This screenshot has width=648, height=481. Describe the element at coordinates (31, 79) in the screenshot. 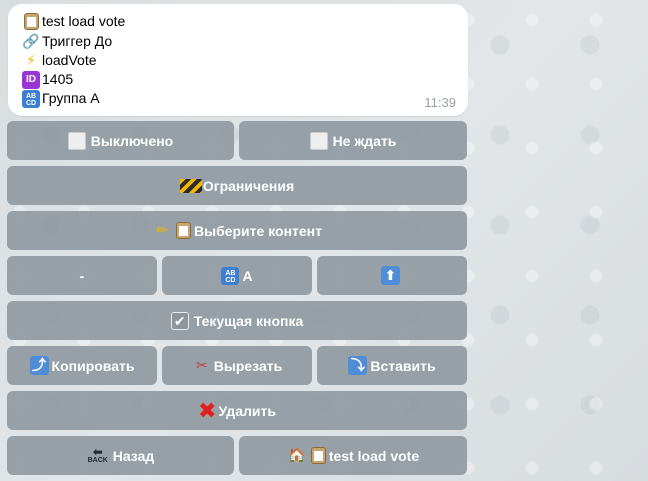

I see `id-icon: ID` at that location.